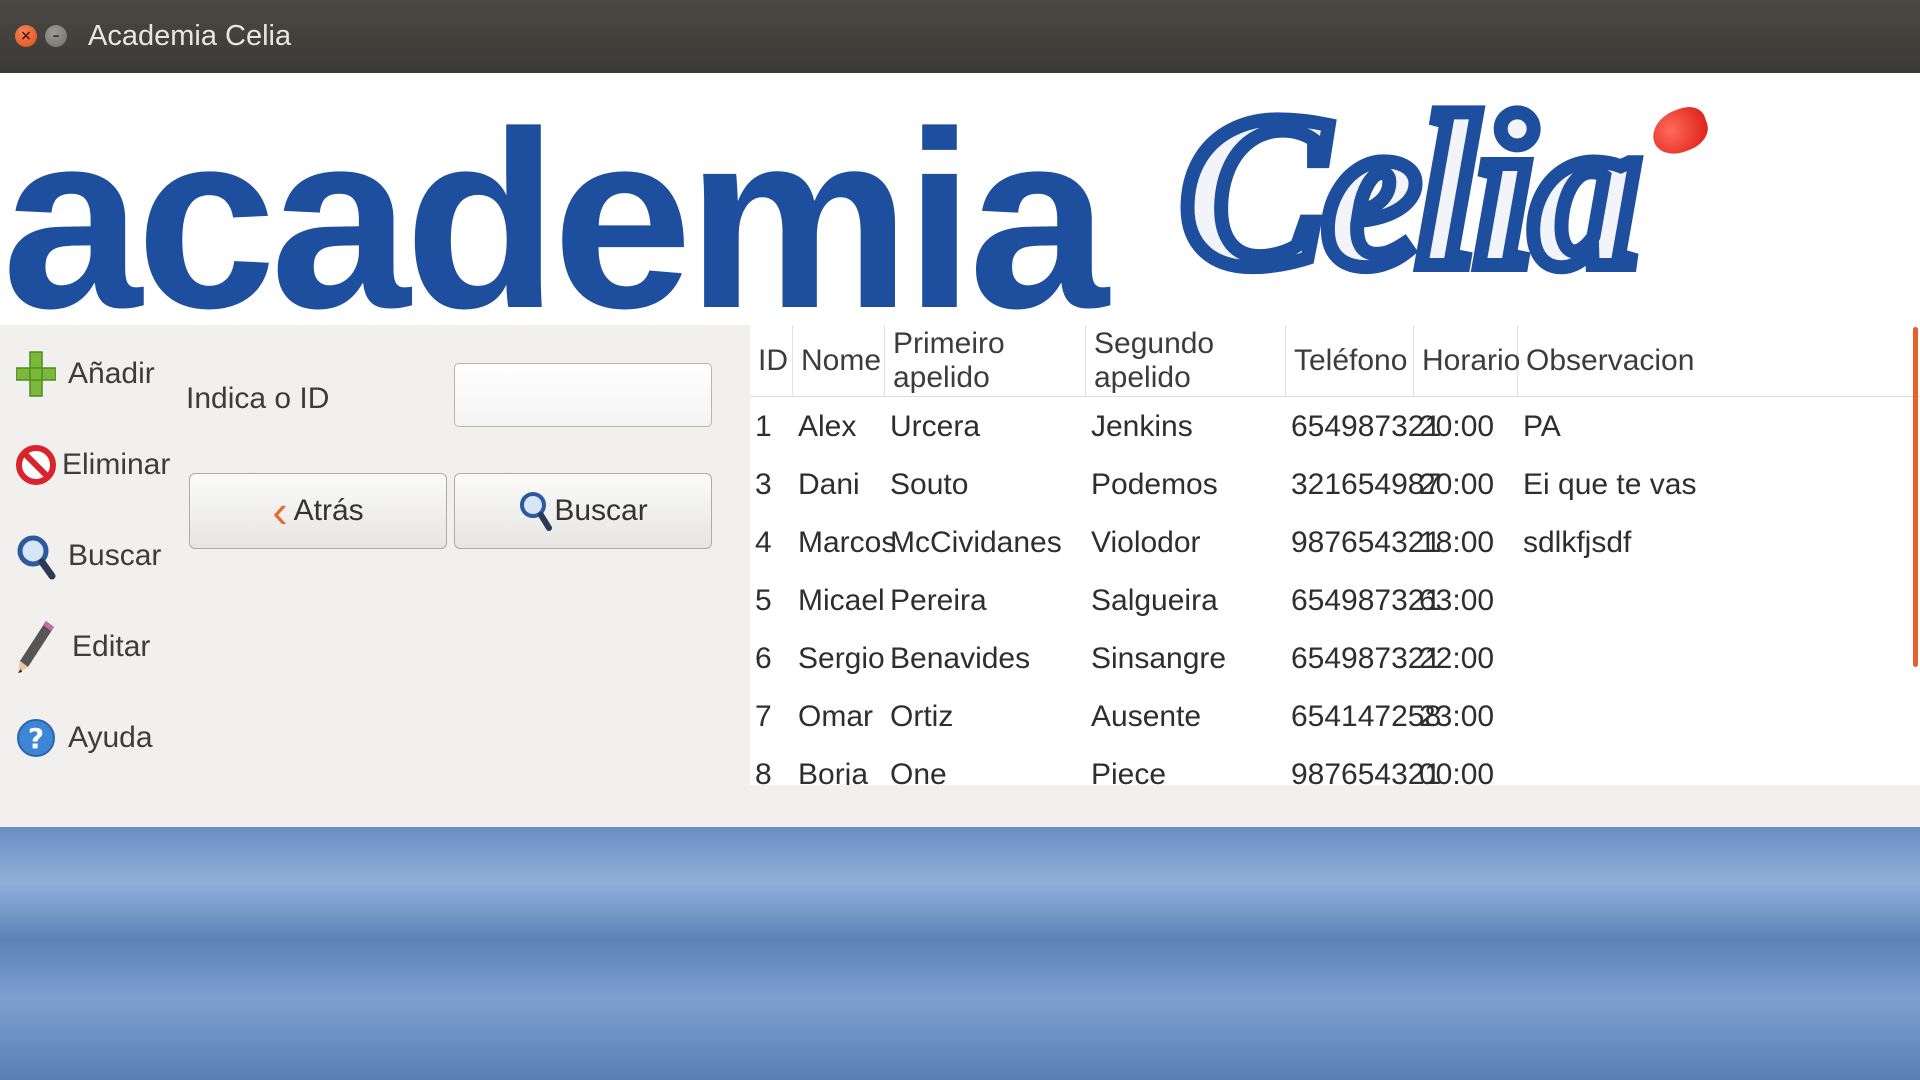 The width and height of the screenshot is (1920, 1080). Describe the element at coordinates (827, 426) in the screenshot. I see `cell-nome: Alex` at that location.